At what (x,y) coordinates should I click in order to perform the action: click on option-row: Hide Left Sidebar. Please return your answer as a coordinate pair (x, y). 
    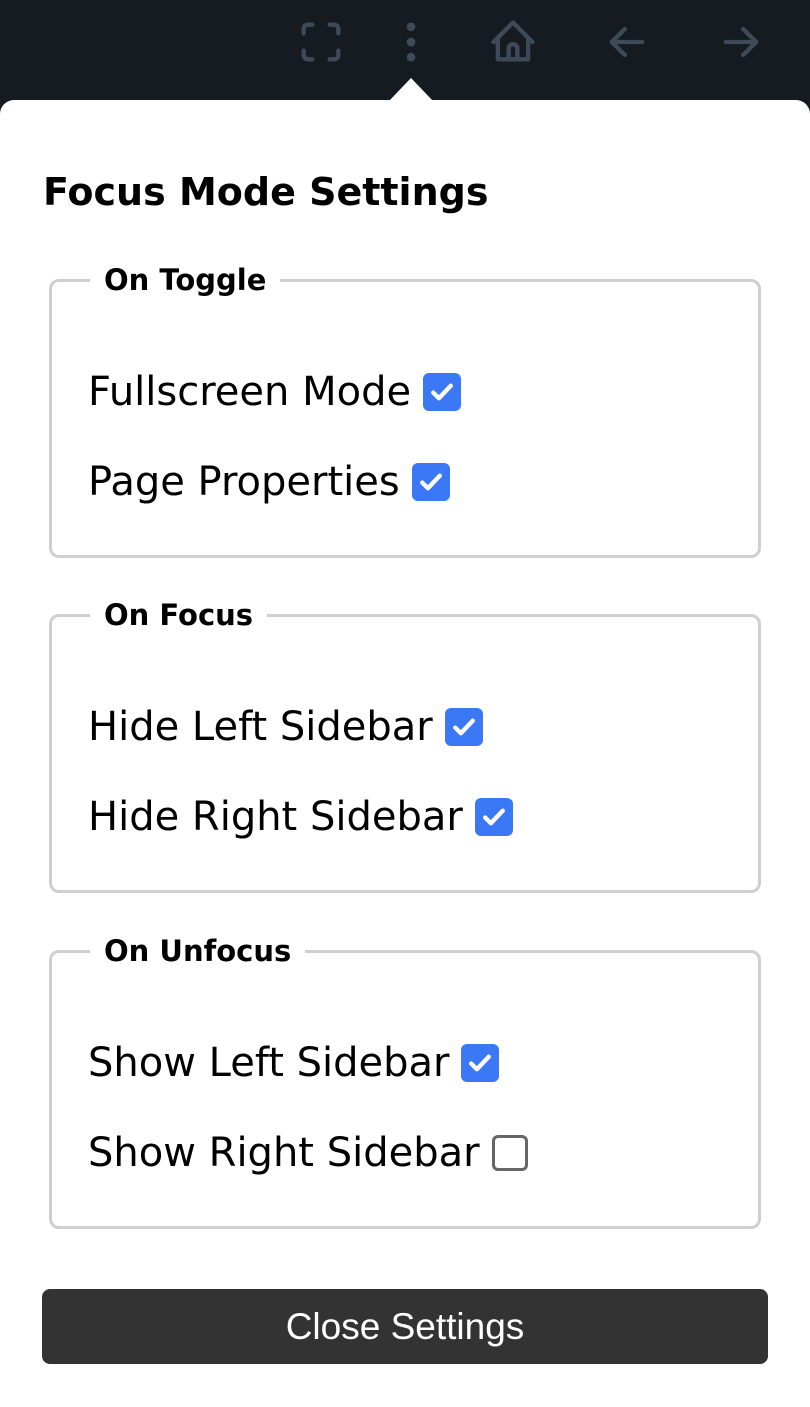
    Looking at the image, I should click on (285, 727).